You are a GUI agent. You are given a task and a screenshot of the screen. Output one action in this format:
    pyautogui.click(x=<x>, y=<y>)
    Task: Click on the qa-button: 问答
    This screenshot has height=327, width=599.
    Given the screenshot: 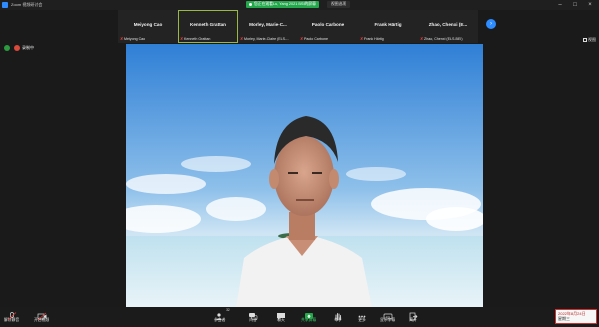 What is the action you would take?
    pyautogui.click(x=253, y=315)
    